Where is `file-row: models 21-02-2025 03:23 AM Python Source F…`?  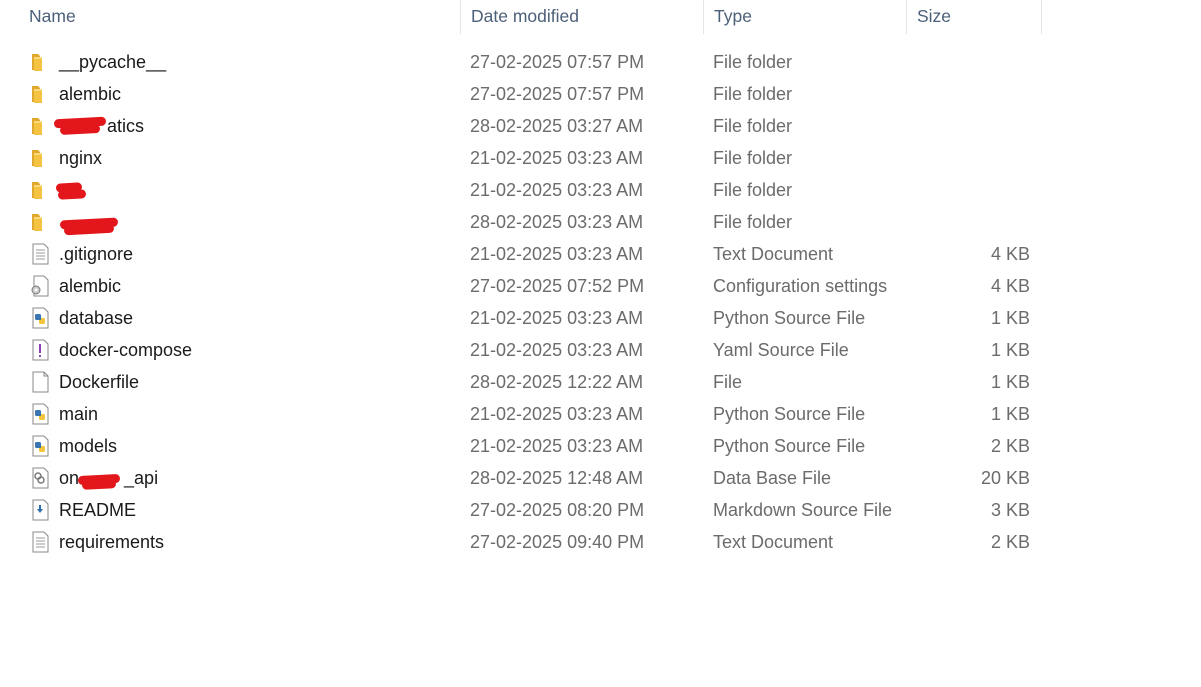 file-row: models 21-02-2025 03:23 AM Python Source F… is located at coordinates (521, 446).